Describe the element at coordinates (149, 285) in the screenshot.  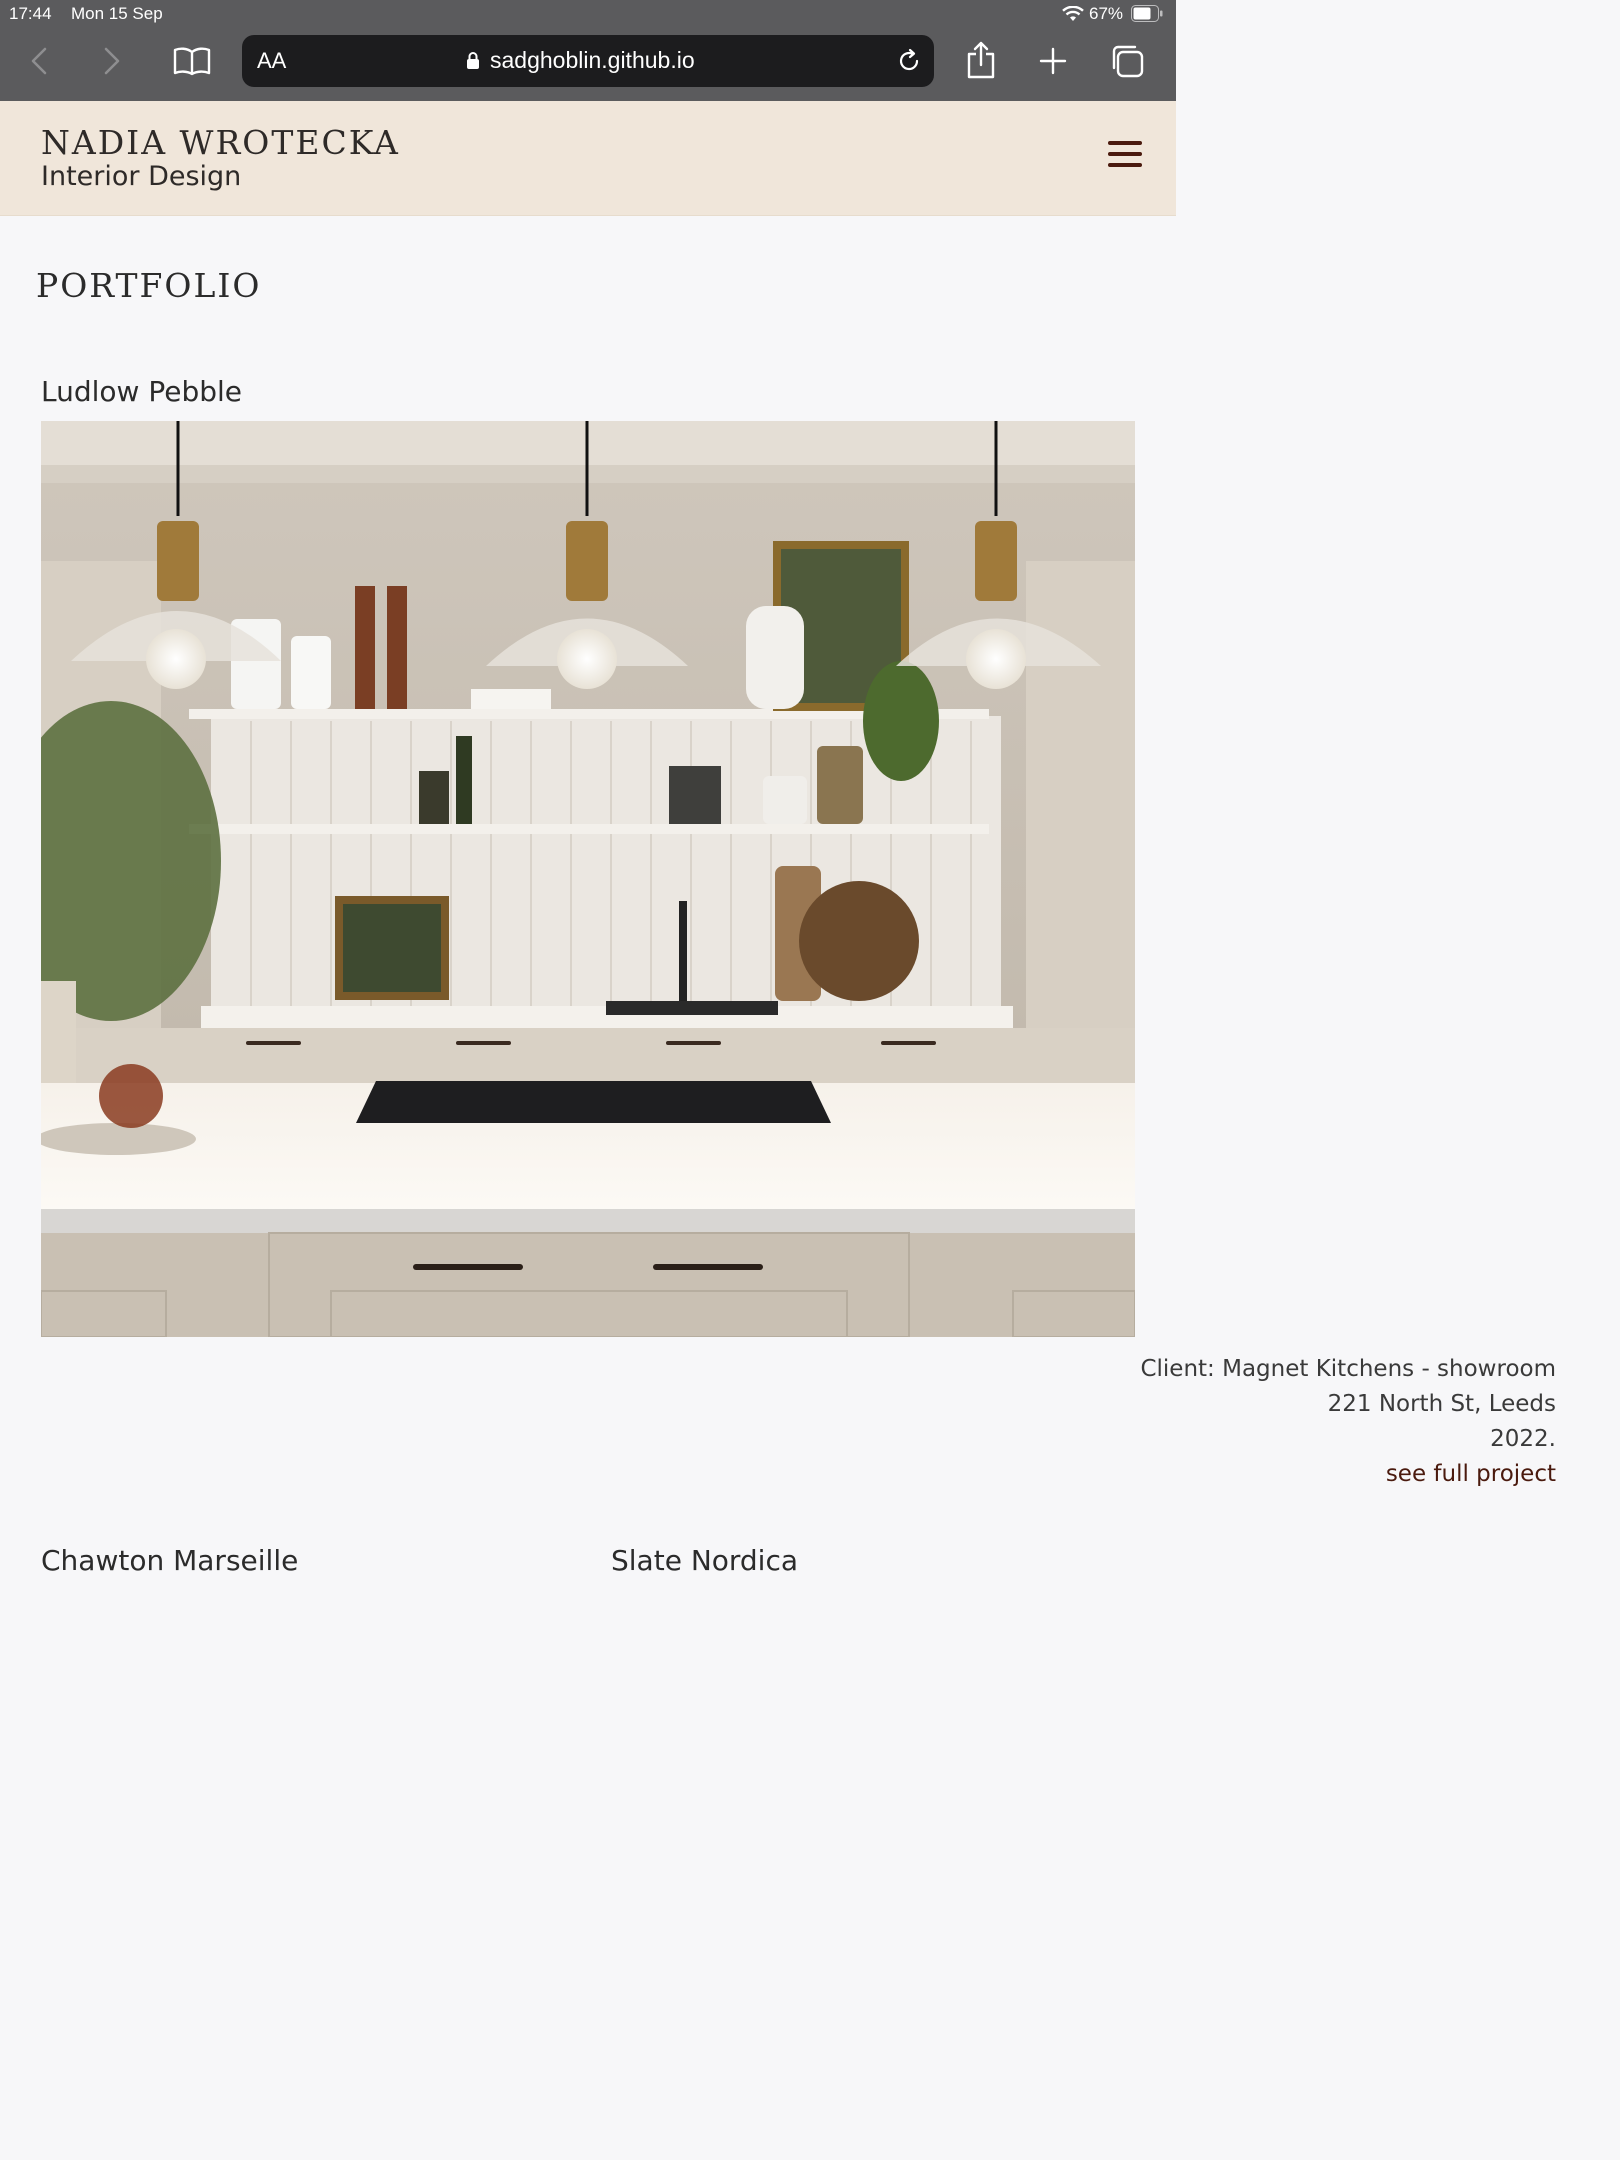
I see `page-title: PORTFOLIO` at that location.